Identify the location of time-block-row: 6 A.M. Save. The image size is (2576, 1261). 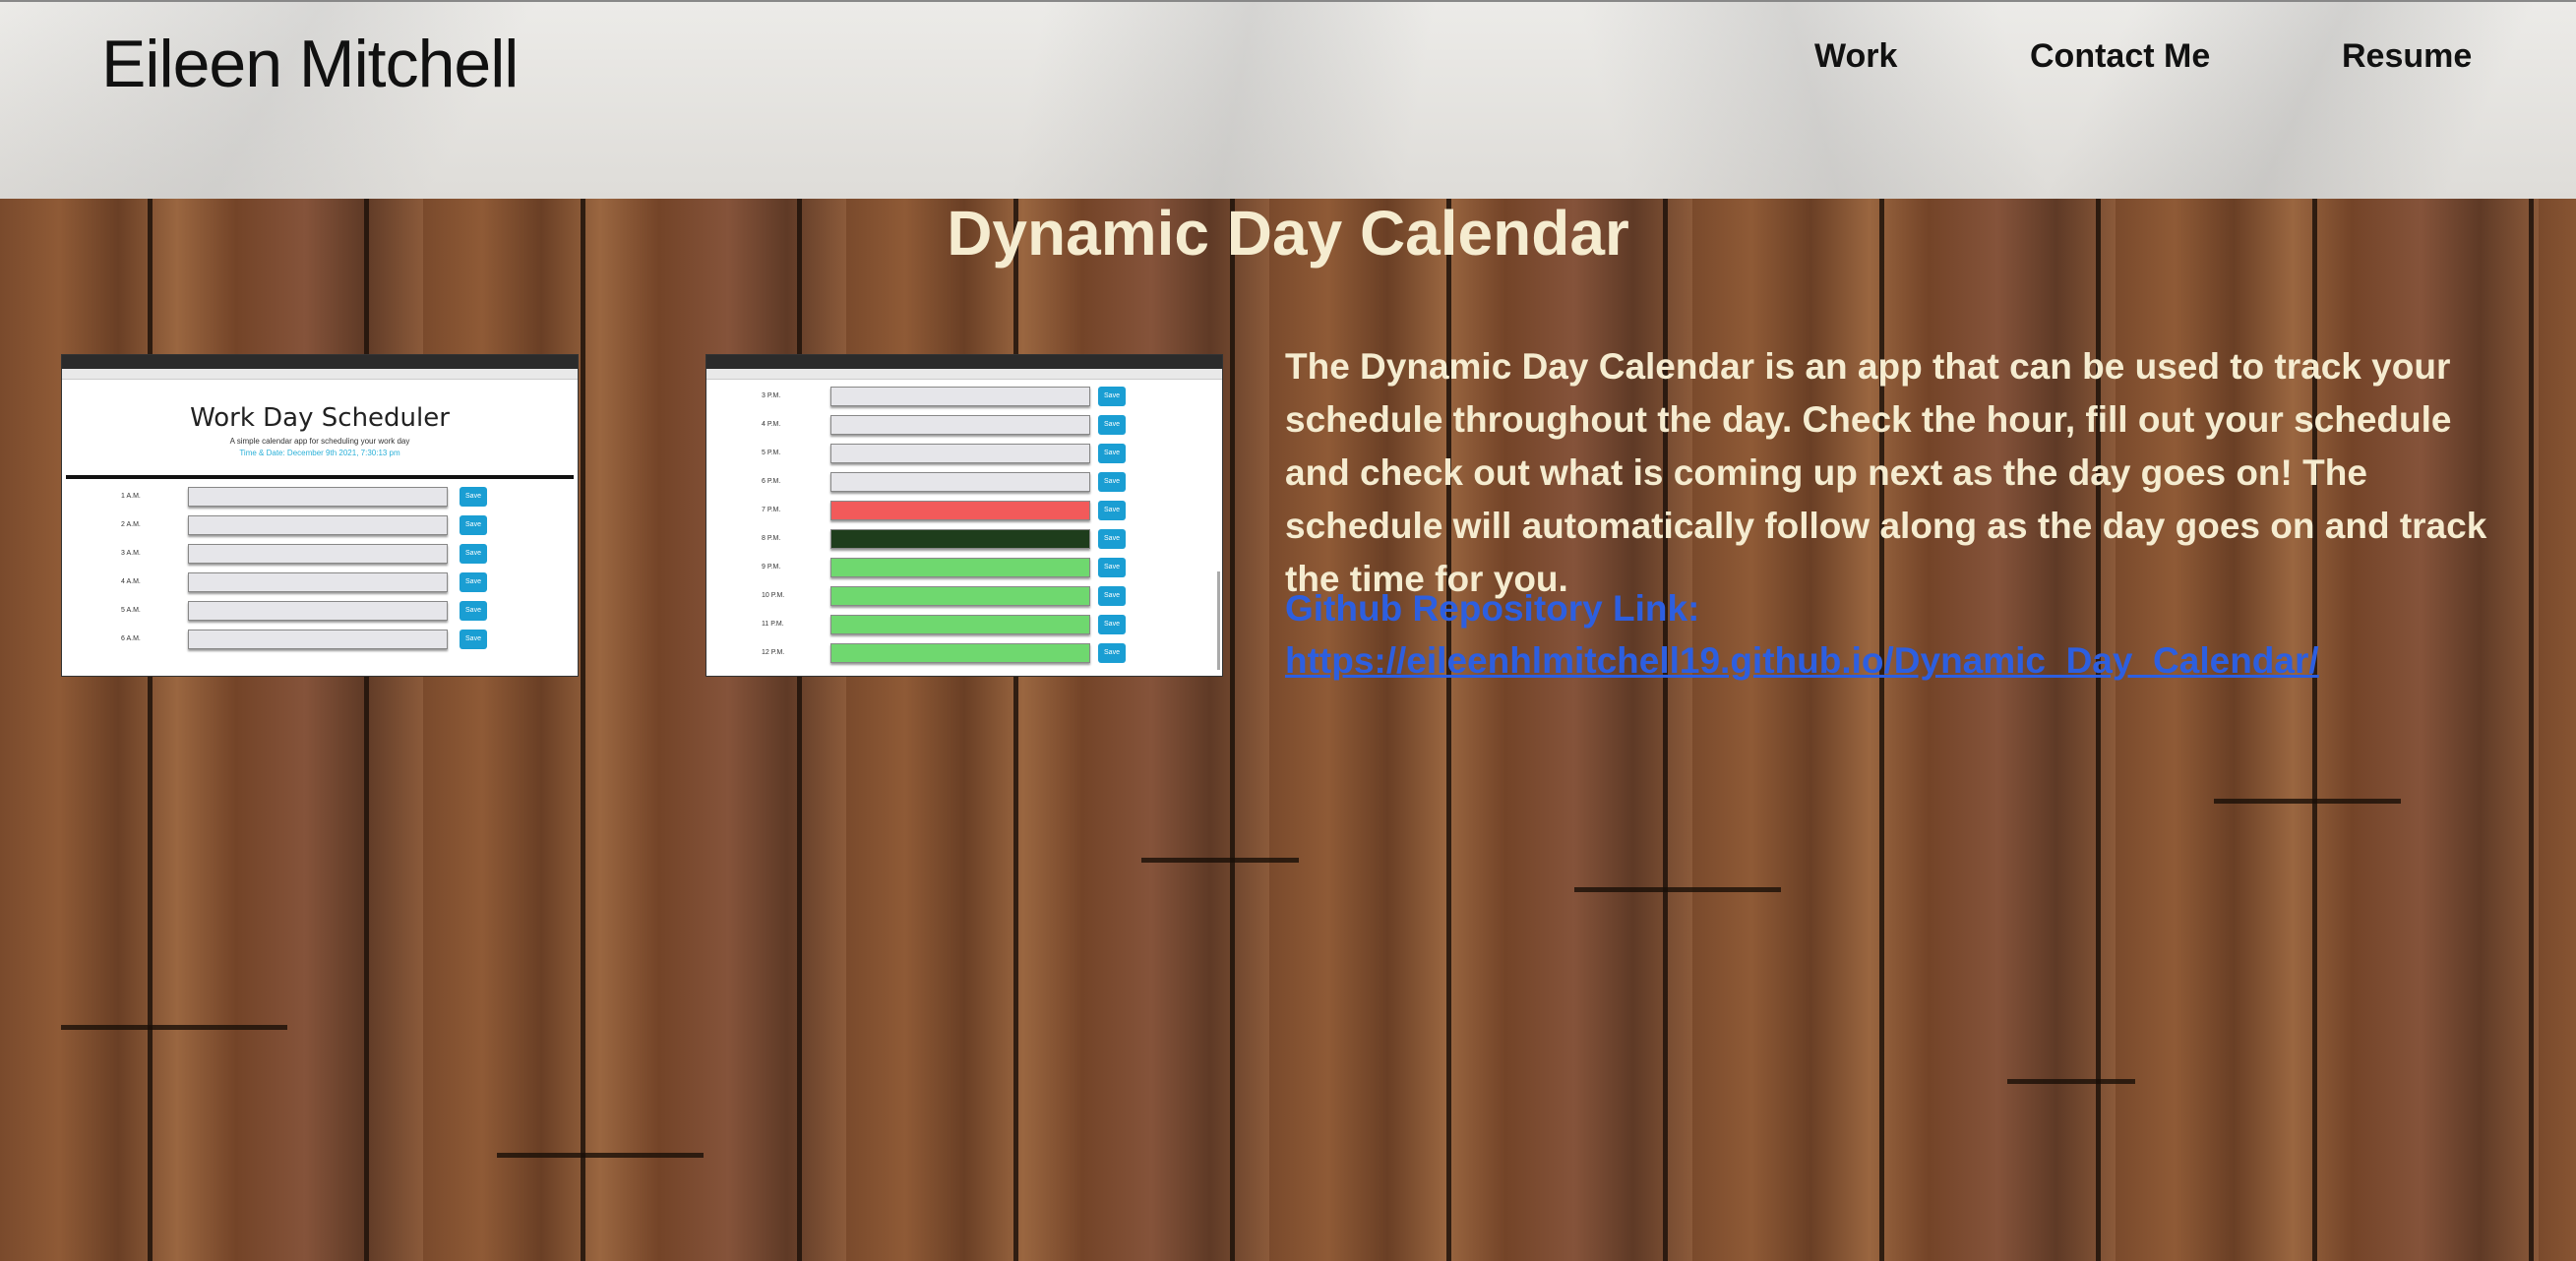
(320, 640).